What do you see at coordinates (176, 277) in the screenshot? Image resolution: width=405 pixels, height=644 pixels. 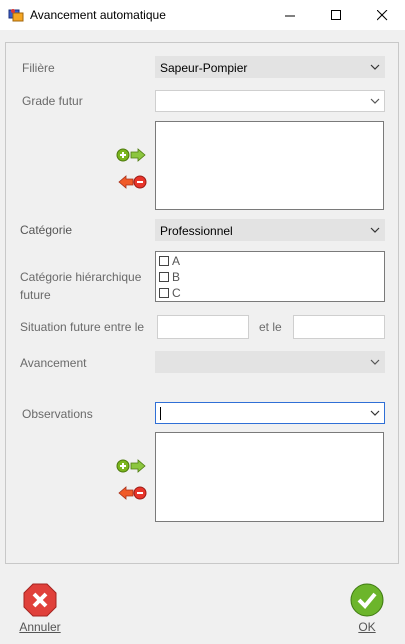 I see `checkbox-label: B` at bounding box center [176, 277].